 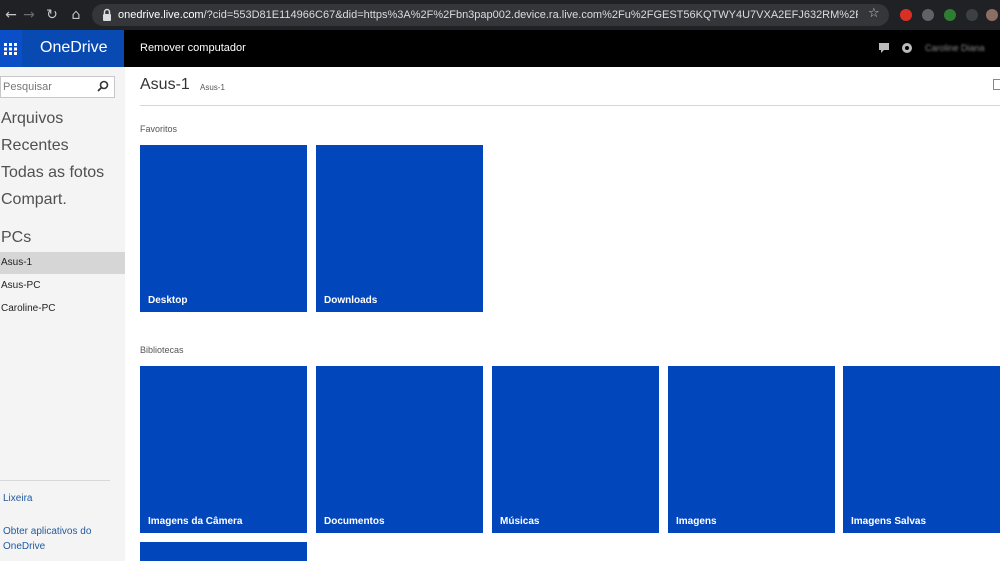 What do you see at coordinates (354, 521) in the screenshot?
I see `tile-label: Documentos` at bounding box center [354, 521].